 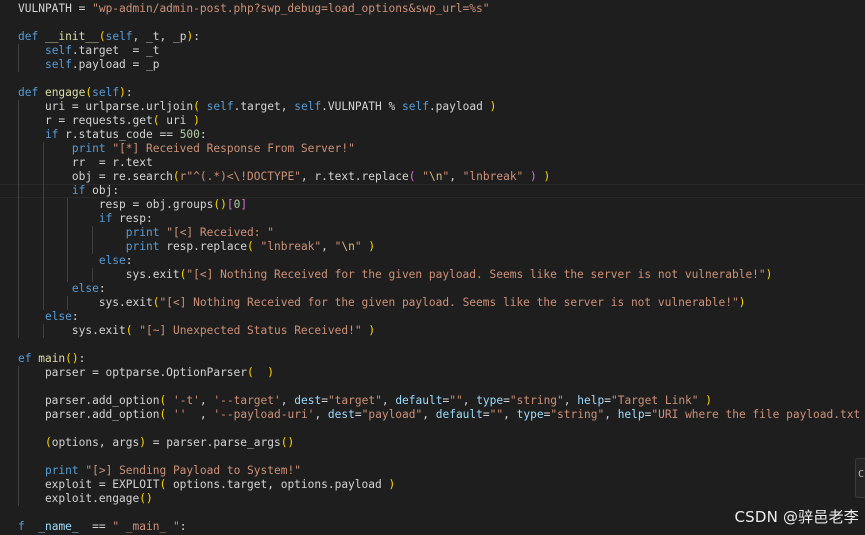 What do you see at coordinates (85, 219) in the screenshot?
I see `code-line-text: if resp:` at bounding box center [85, 219].